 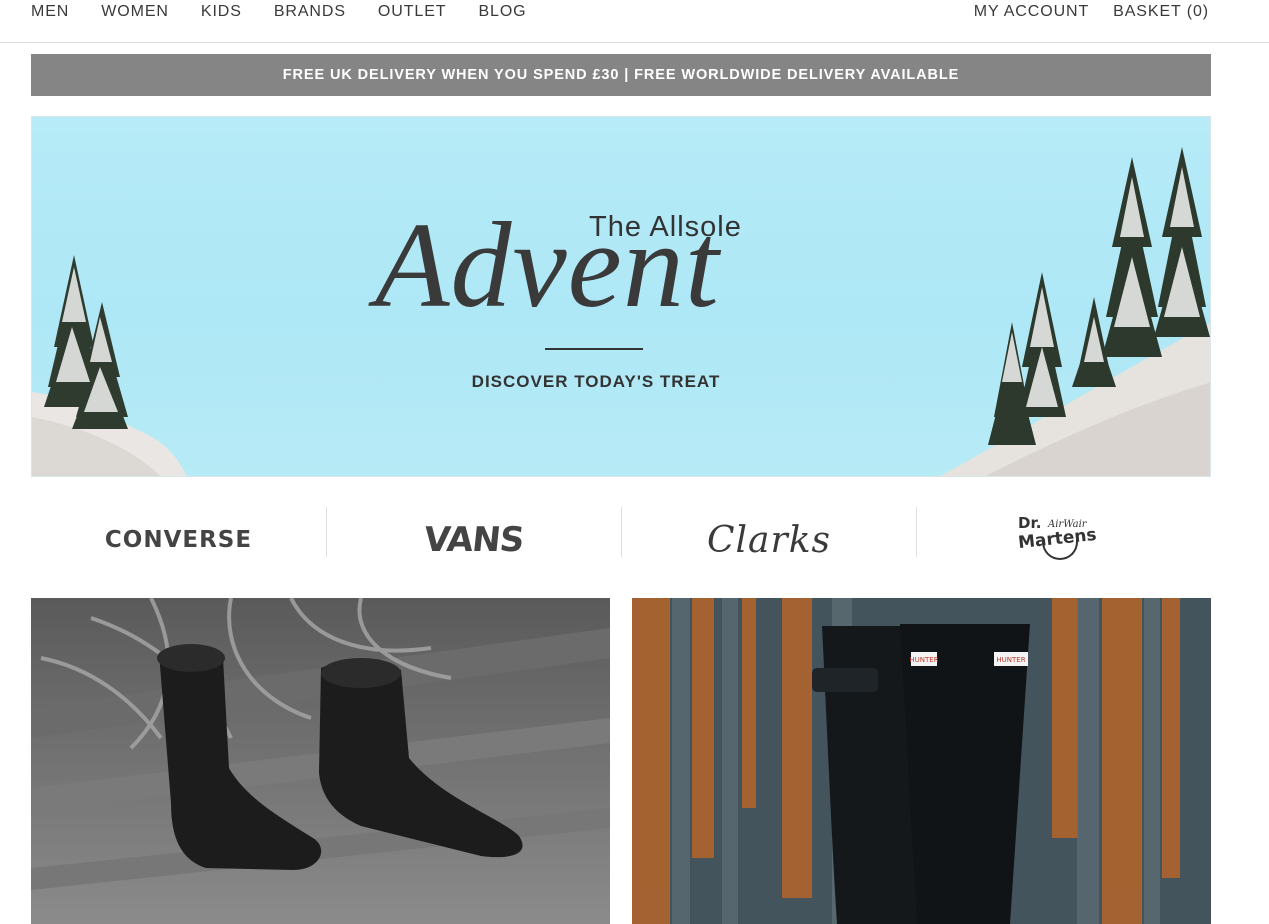 I want to click on brand-logo-row: CONVERSE VANS Clarks Dr. AirWair Martens, so click(x=621, y=534).